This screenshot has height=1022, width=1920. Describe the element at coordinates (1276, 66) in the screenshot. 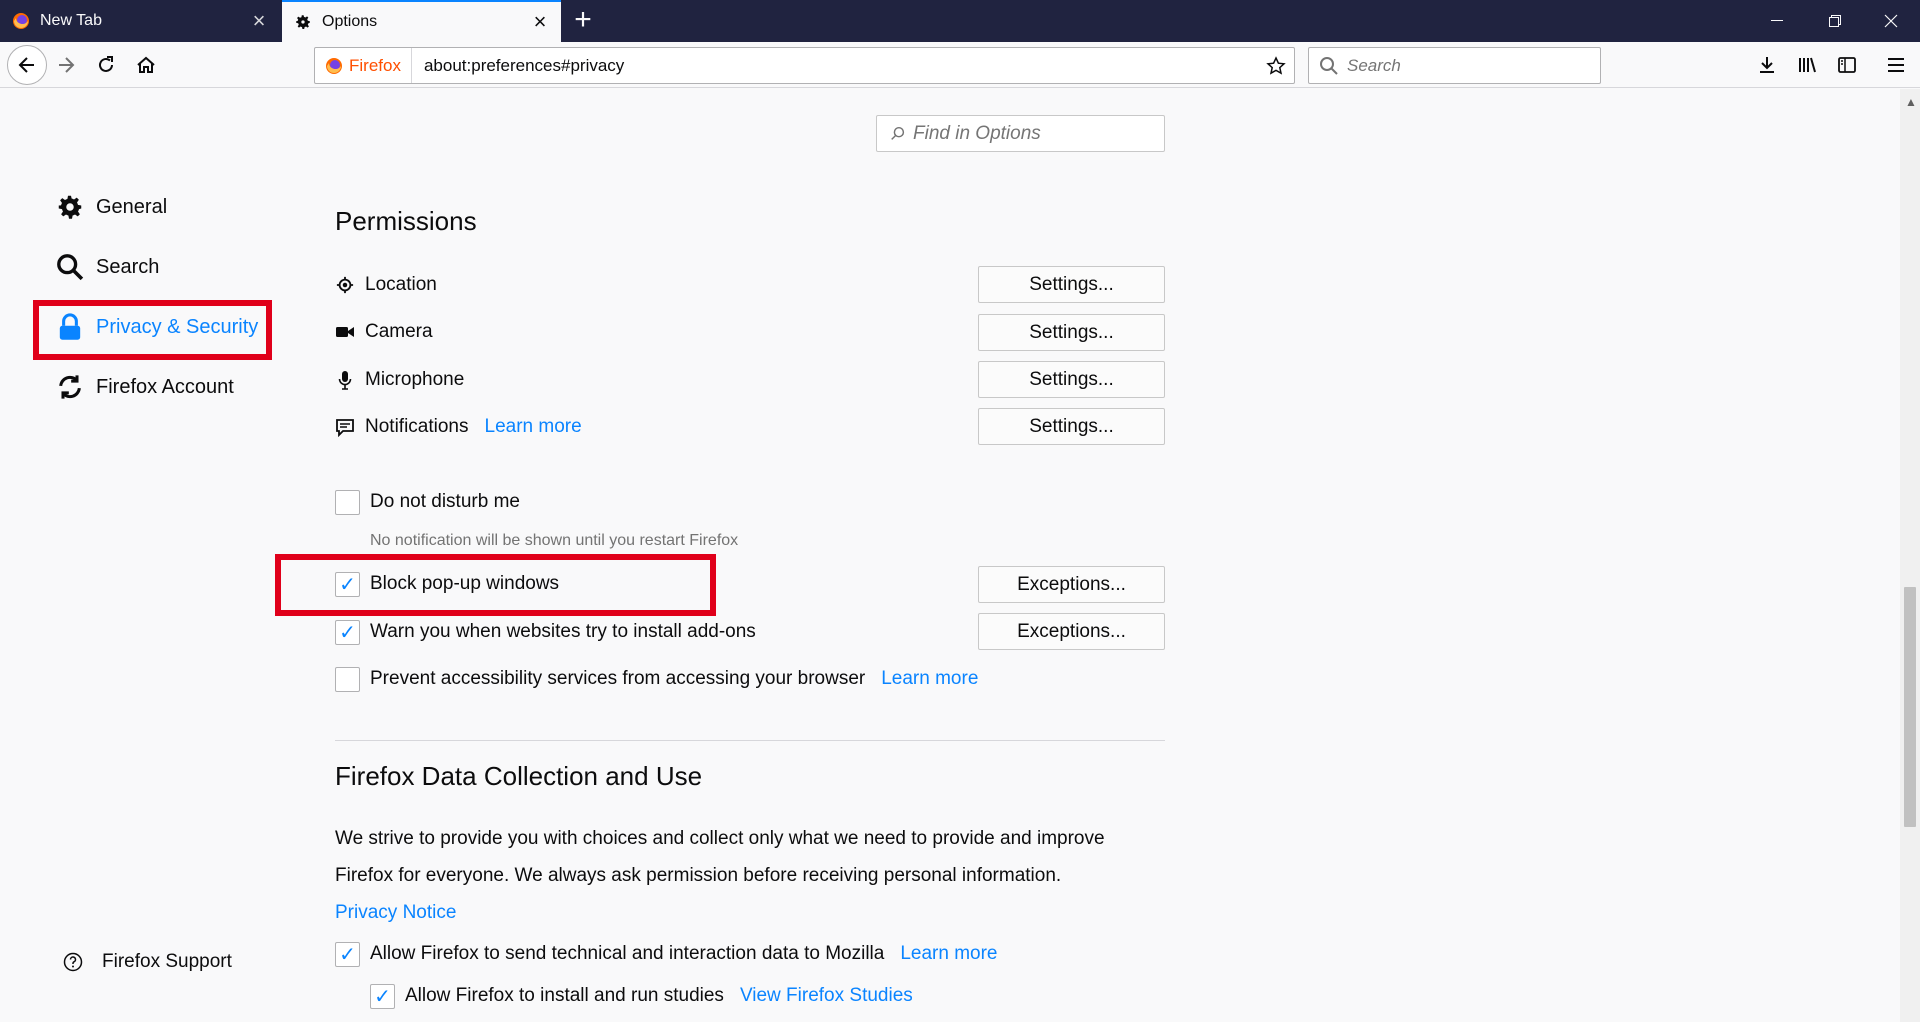

I see `bookmark-star-icon` at that location.